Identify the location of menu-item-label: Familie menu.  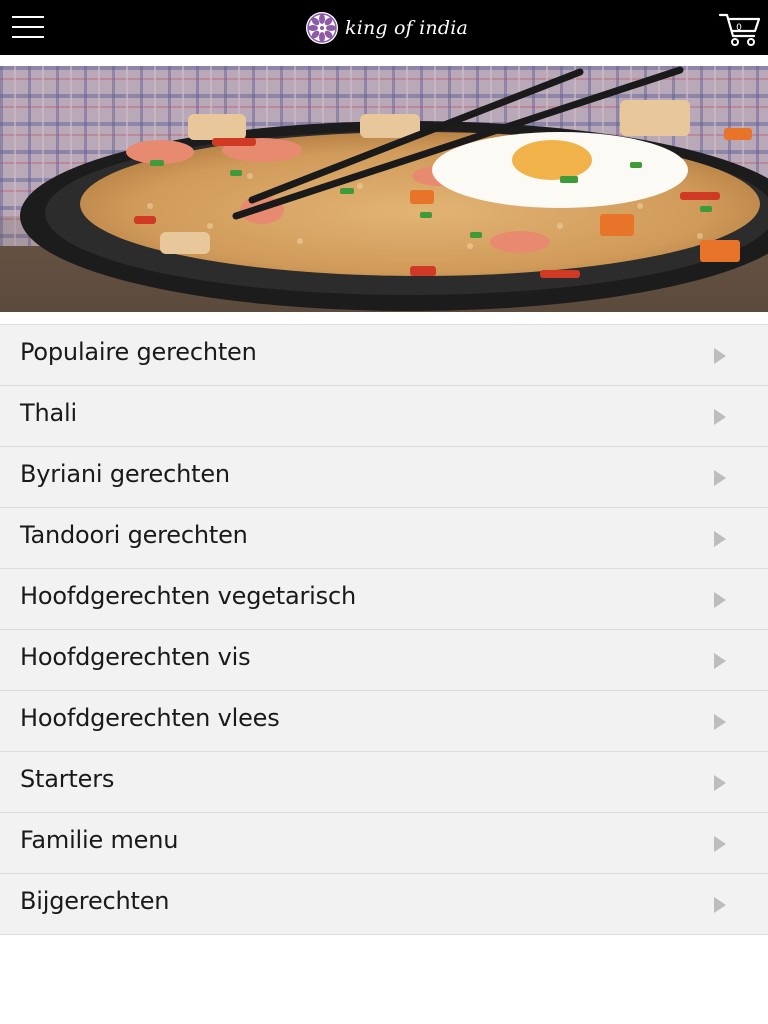
(99, 840).